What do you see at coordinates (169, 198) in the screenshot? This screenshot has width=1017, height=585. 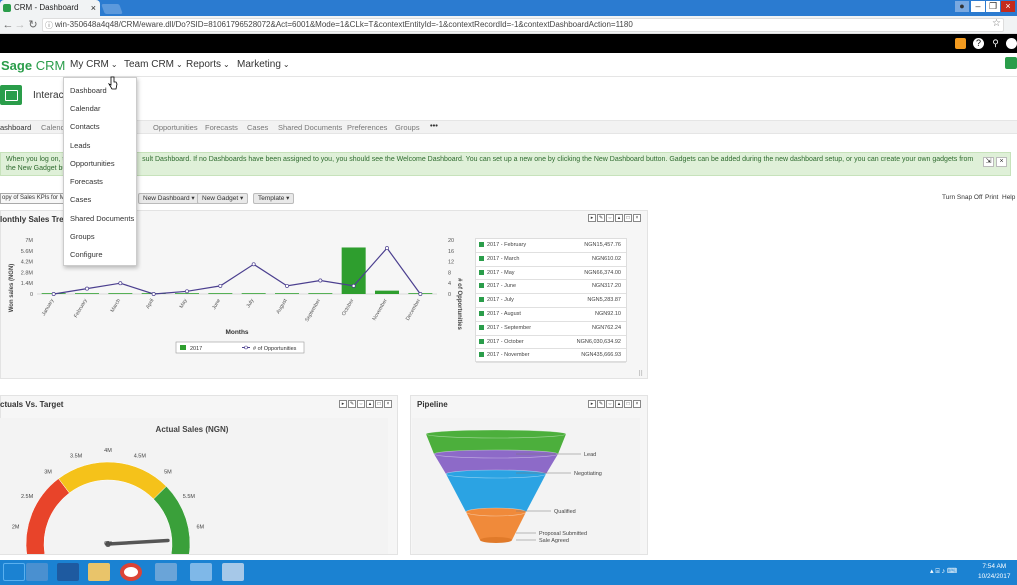 I see `new-dashboard-button: New Dashboard ▾` at bounding box center [169, 198].